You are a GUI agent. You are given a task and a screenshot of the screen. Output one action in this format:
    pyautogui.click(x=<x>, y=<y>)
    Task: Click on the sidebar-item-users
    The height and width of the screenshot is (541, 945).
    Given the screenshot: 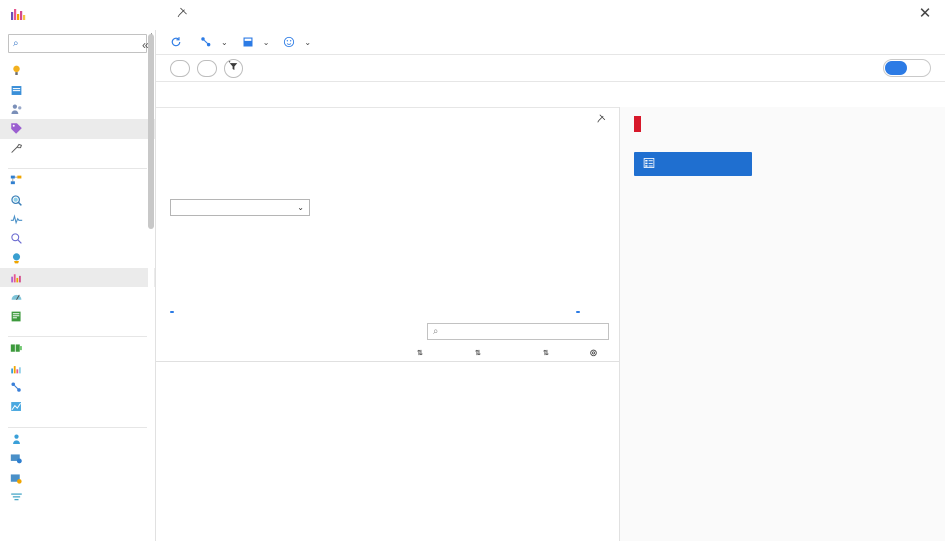 What is the action you would take?
    pyautogui.click(x=77, y=439)
    